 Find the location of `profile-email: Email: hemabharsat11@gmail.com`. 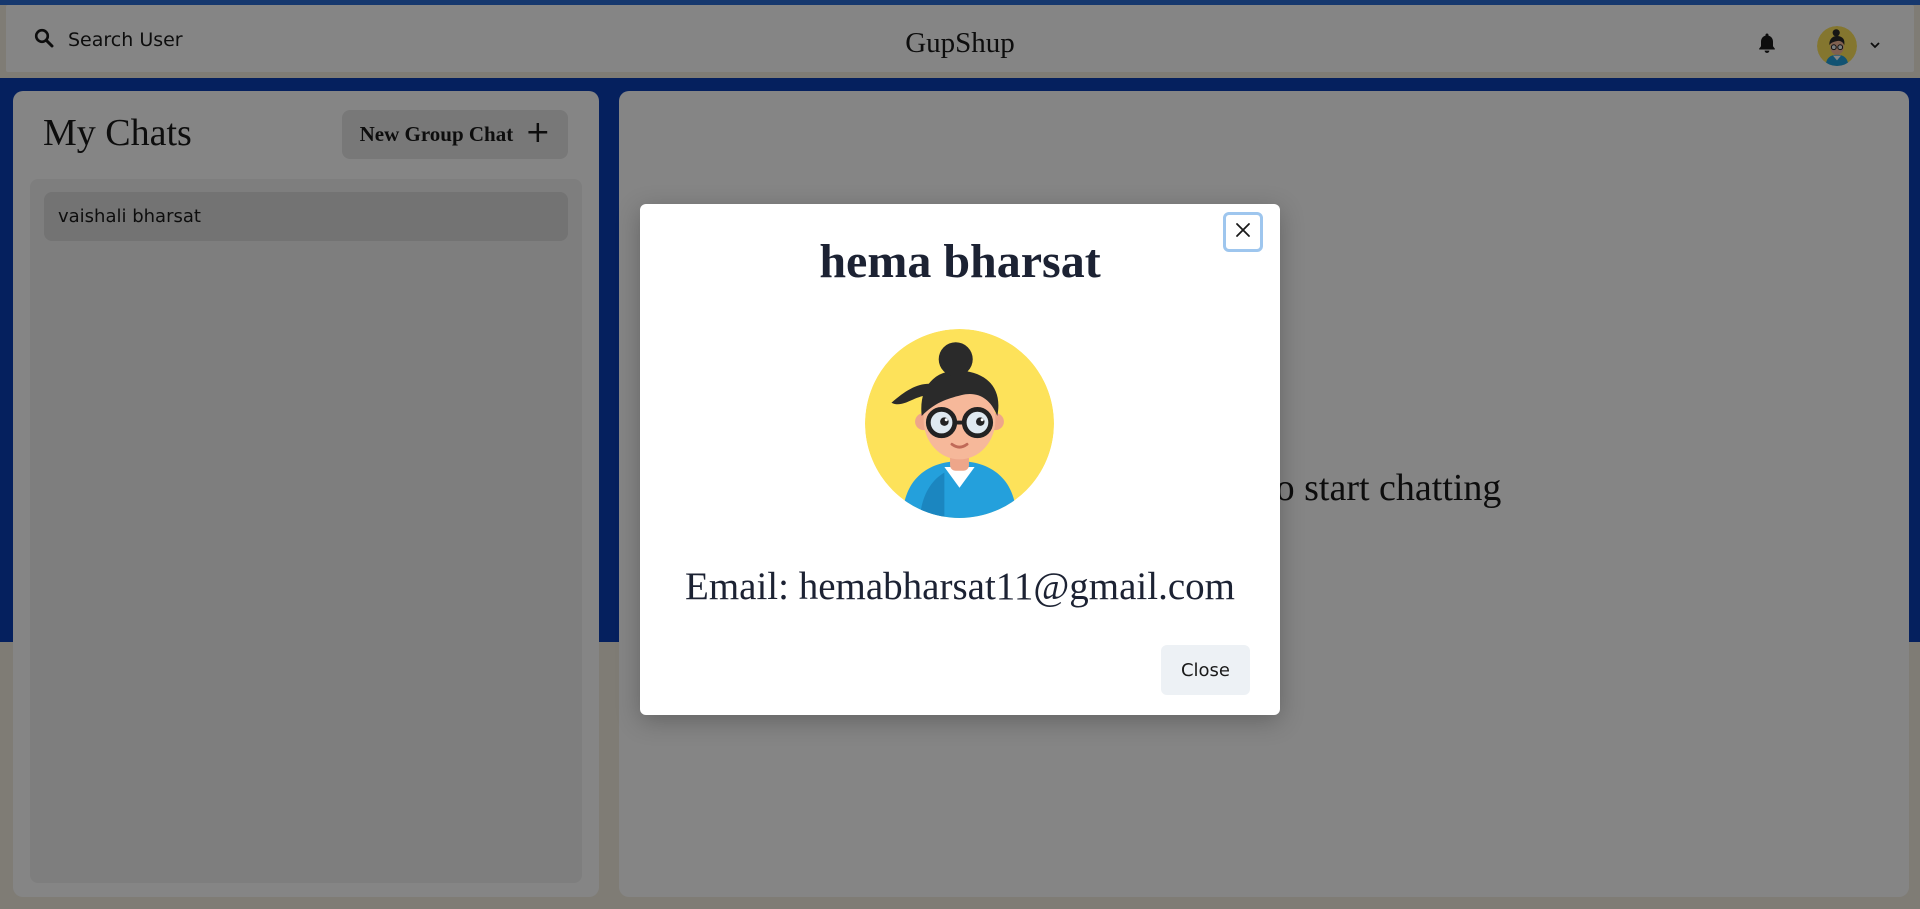

profile-email: Email: hemabharsat11@gmail.com is located at coordinates (960, 586).